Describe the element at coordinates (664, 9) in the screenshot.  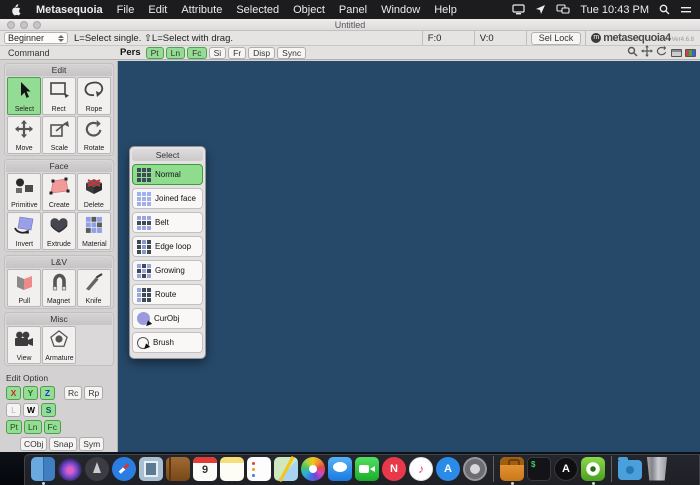
I see `spotlight-icon` at that location.